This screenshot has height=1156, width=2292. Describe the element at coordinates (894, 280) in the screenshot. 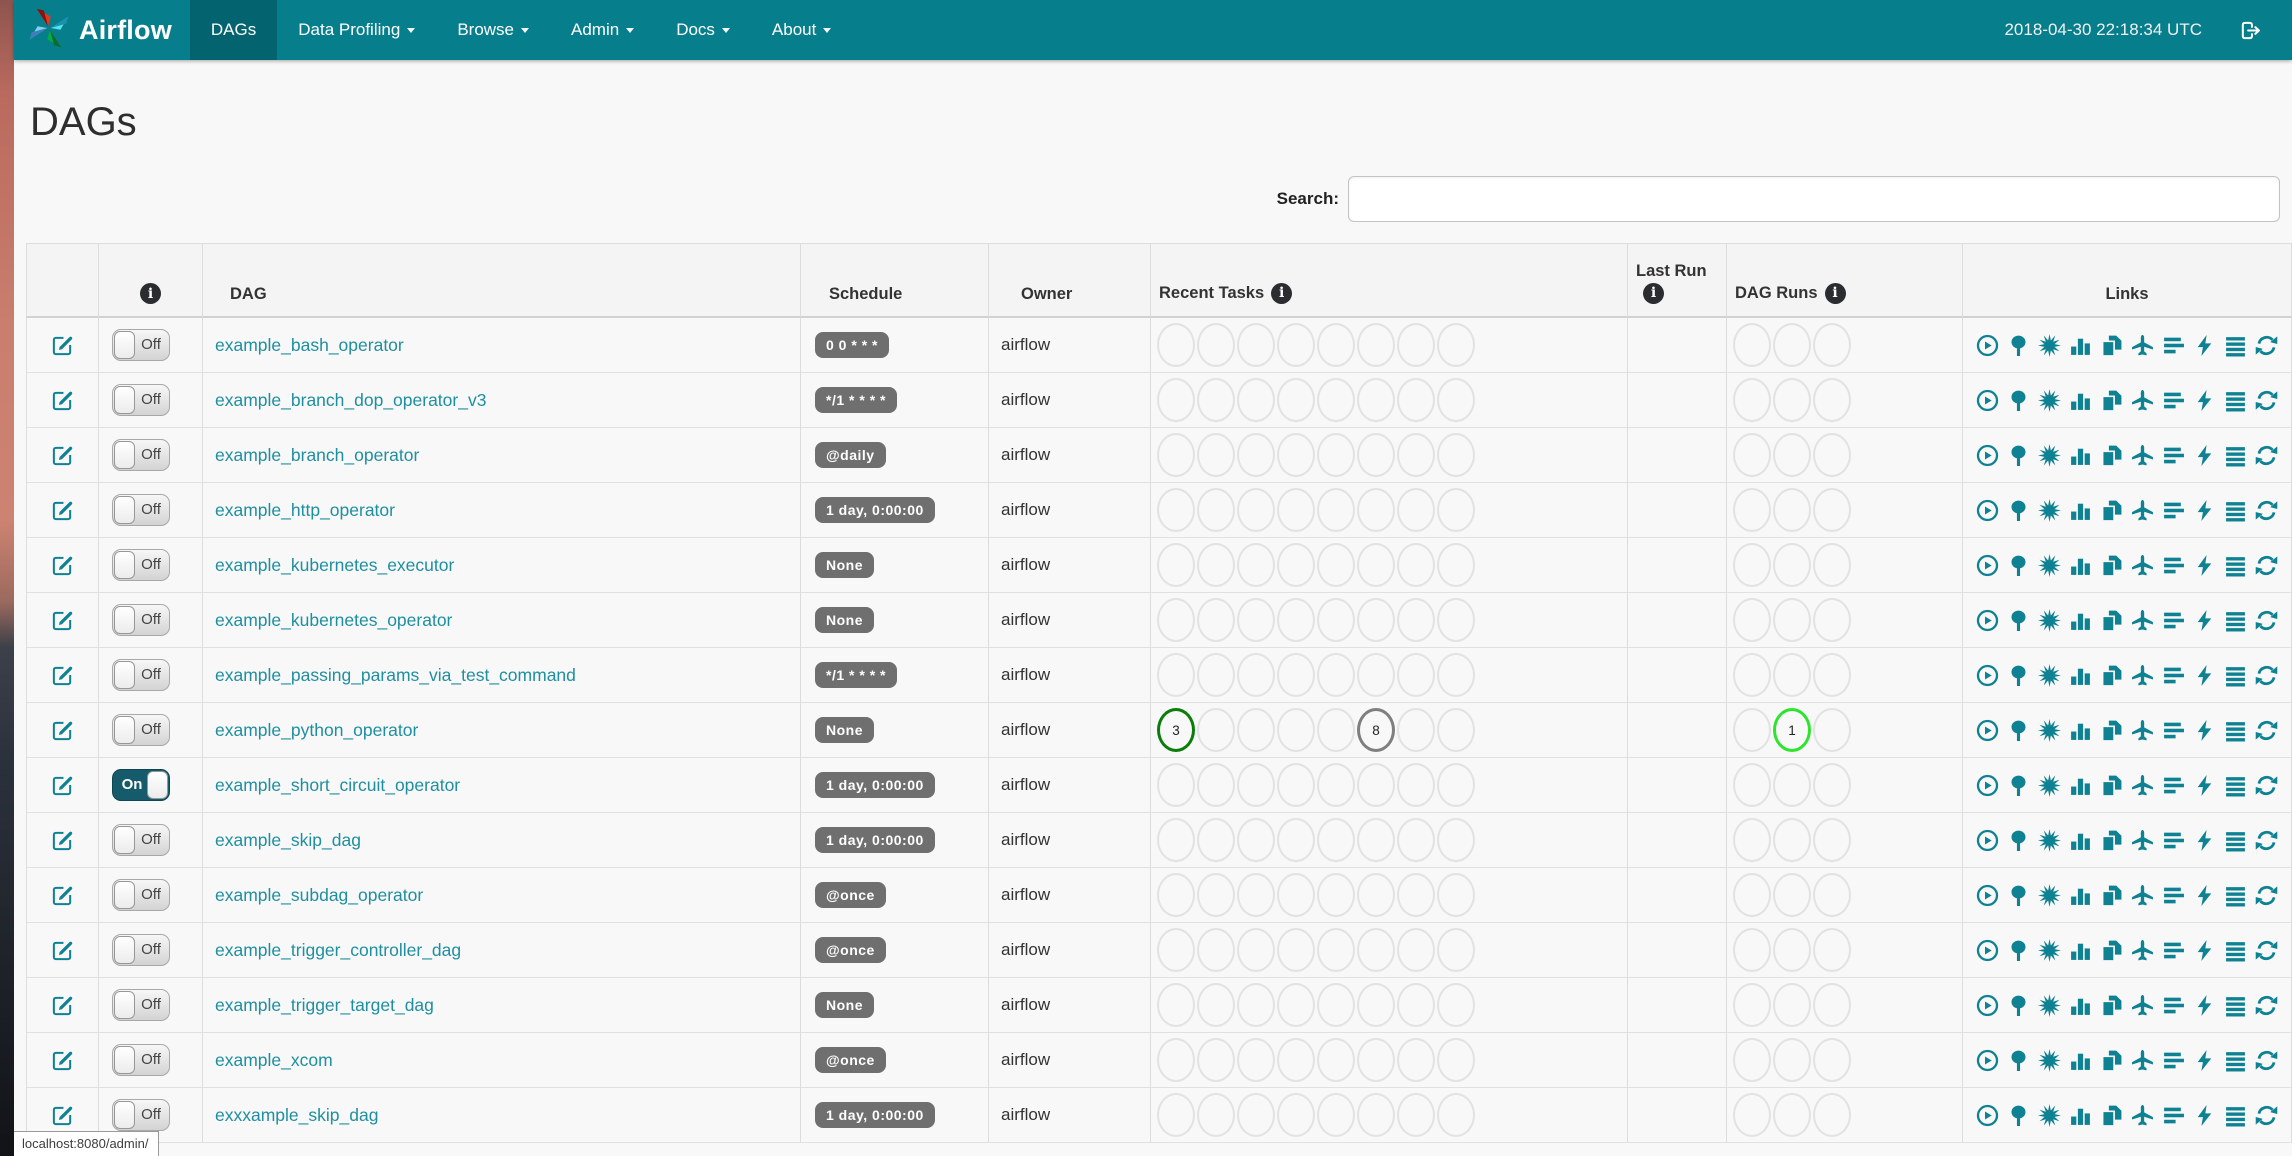

I see `header-schedule: Schedule` at that location.